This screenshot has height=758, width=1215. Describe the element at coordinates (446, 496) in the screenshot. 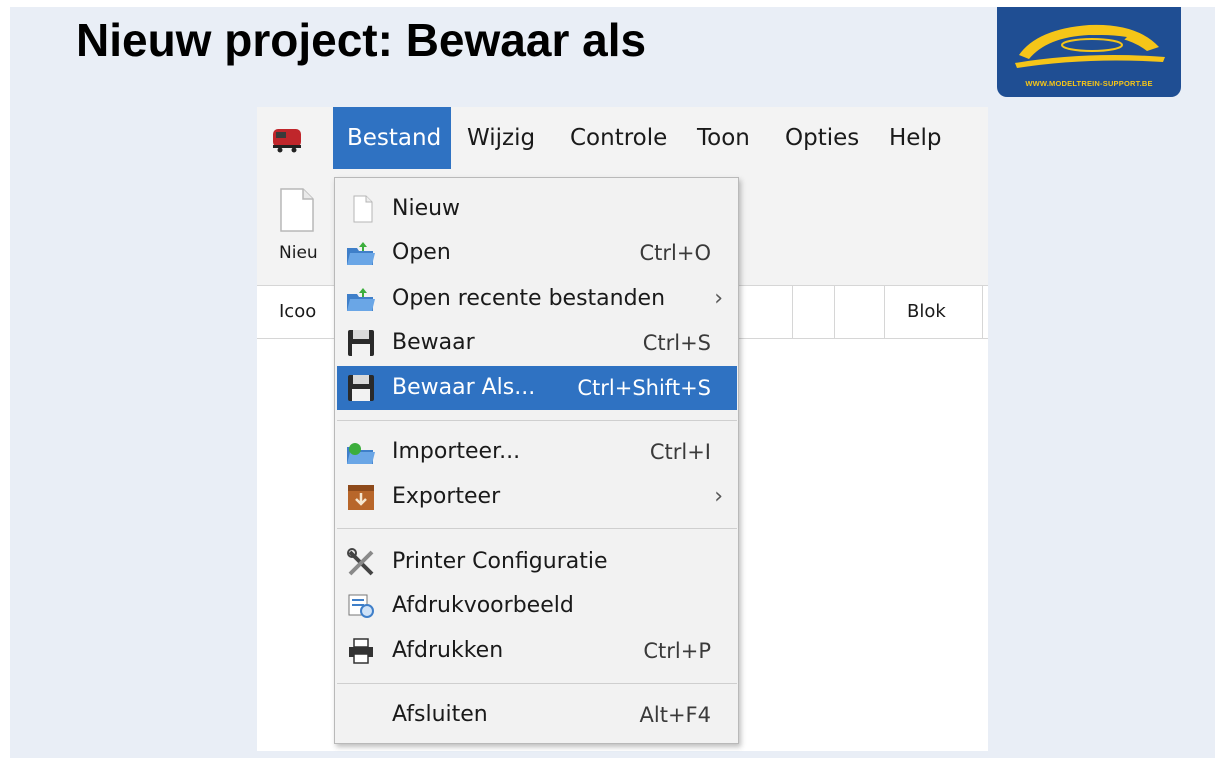

I see `menu-item-label: Exporteer` at that location.